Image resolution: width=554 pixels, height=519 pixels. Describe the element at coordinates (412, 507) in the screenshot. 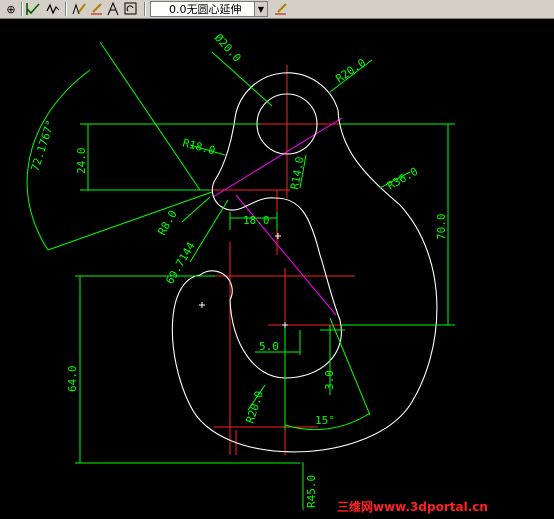

I see `watermark: 三维网www.3dportal.cn` at that location.